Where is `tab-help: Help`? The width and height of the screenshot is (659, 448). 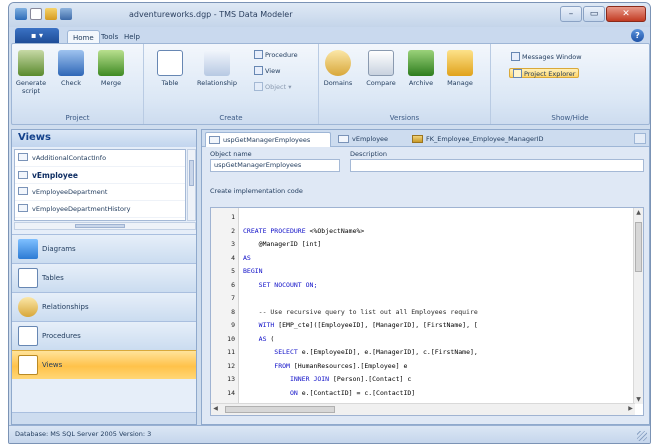 tab-help: Help is located at coordinates (132, 37).